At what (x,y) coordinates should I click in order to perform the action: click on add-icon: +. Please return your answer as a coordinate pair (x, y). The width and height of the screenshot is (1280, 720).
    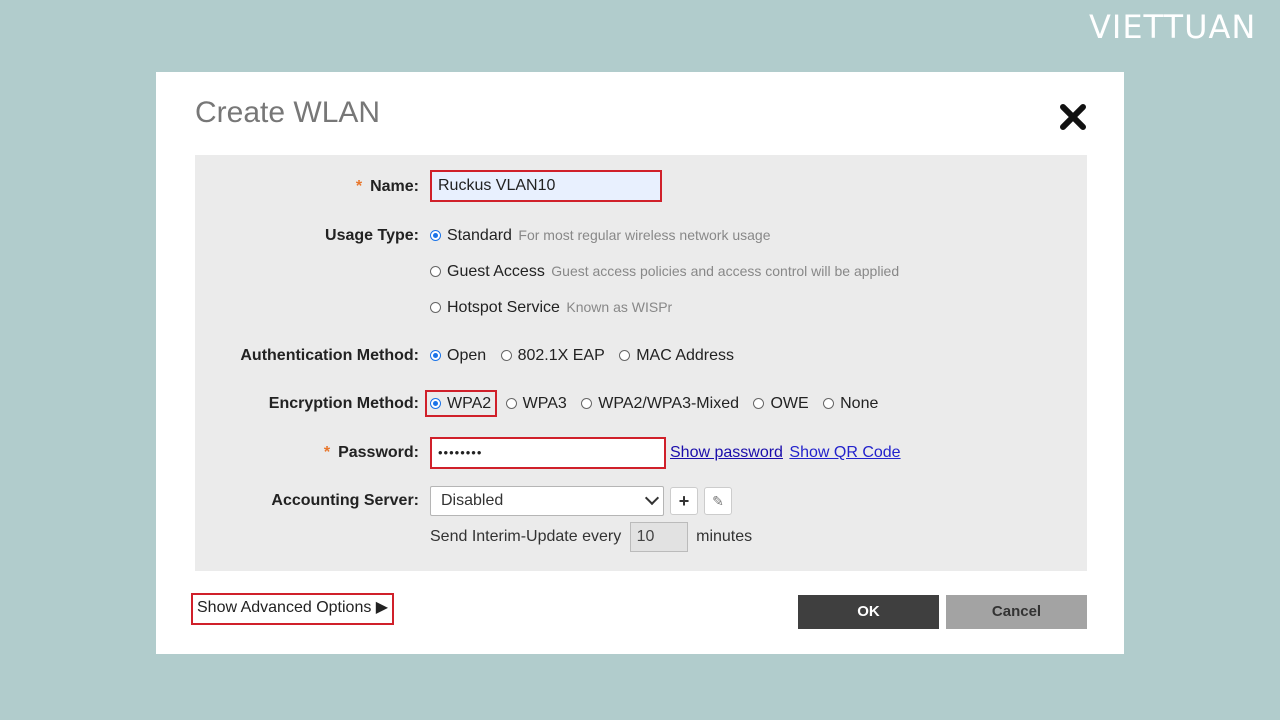
    Looking at the image, I should click on (684, 501).